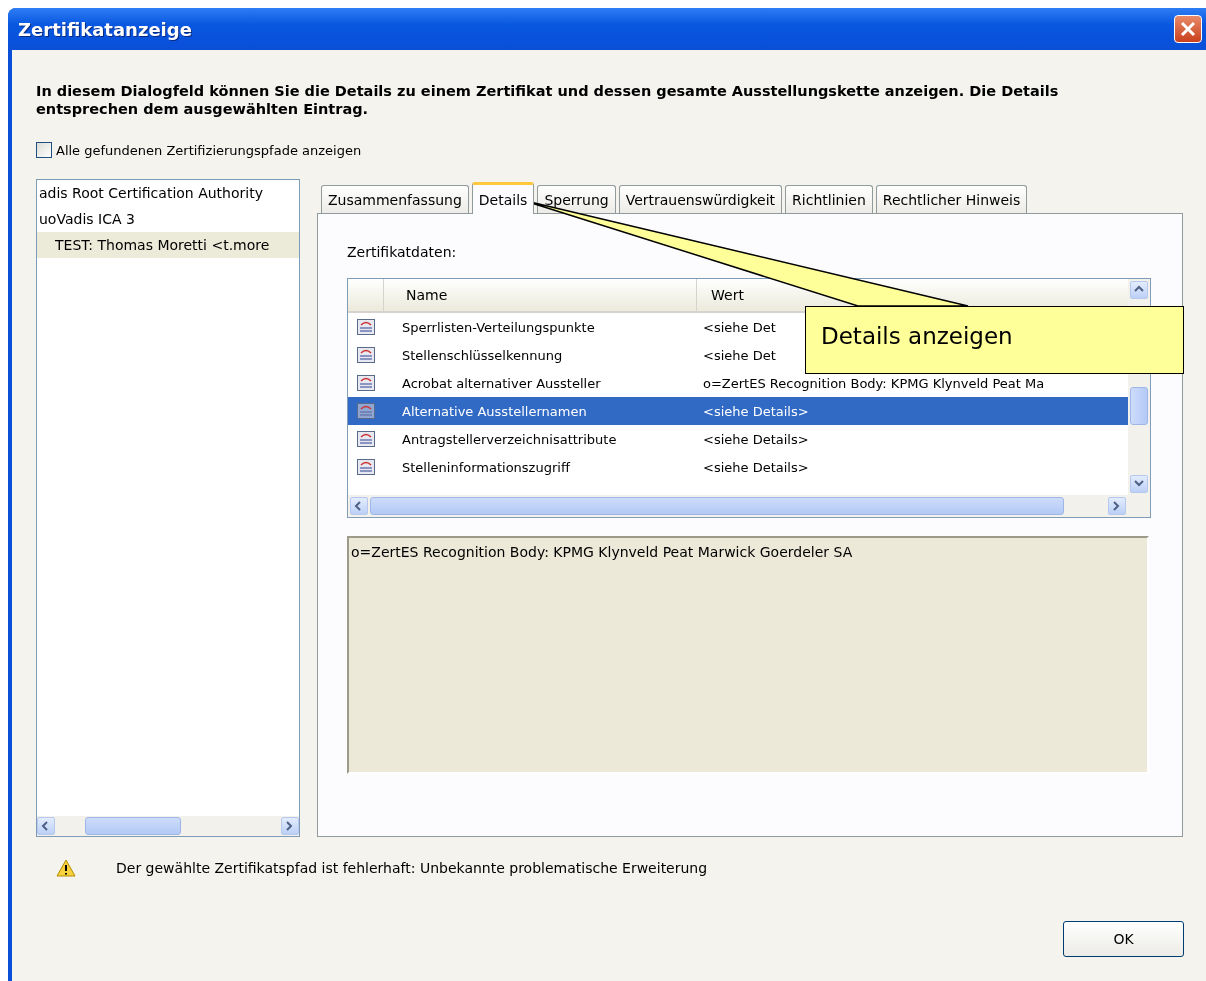 This screenshot has width=1206, height=981. I want to click on tab: Details, so click(503, 198).